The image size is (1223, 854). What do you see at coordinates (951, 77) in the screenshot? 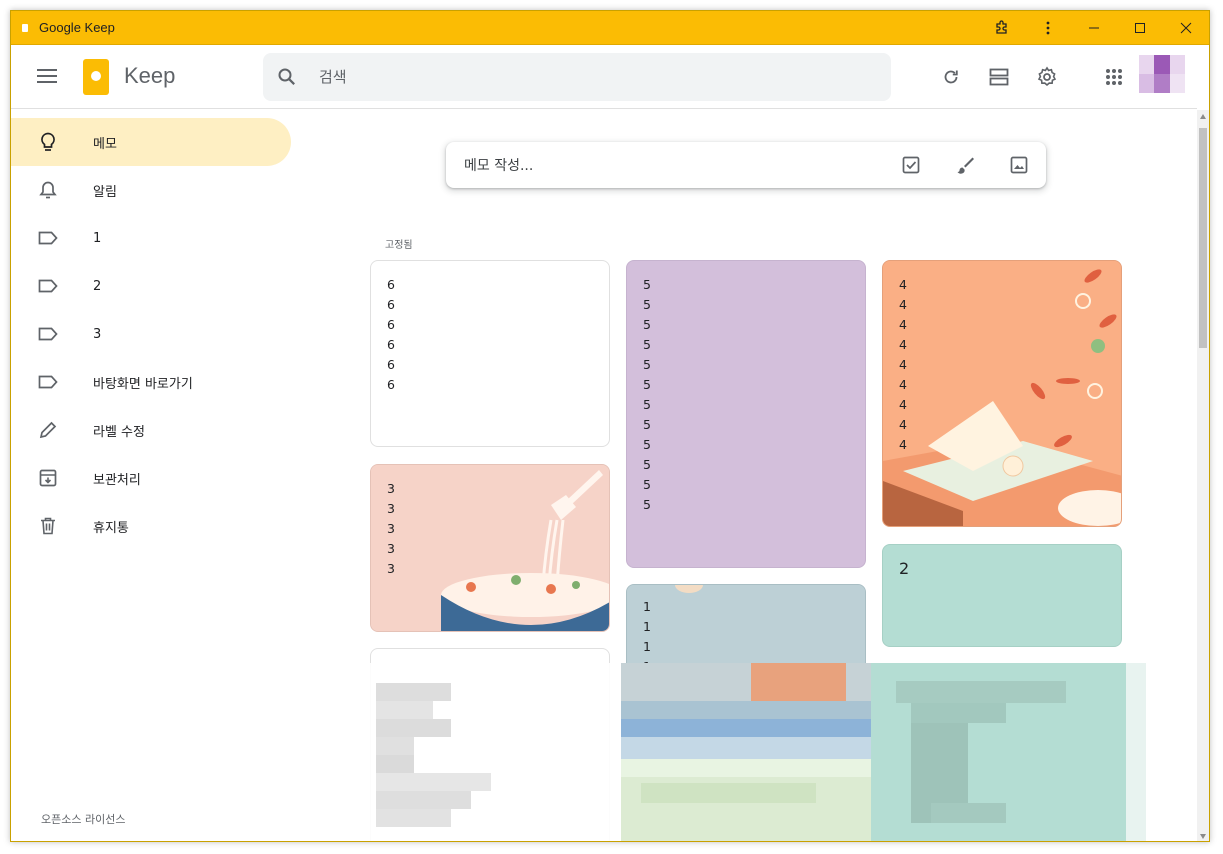
I see `refresh-icon` at bounding box center [951, 77].